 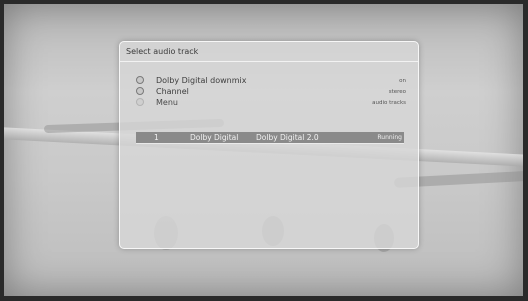 I want to click on option-label: Menu, so click(x=167, y=102).